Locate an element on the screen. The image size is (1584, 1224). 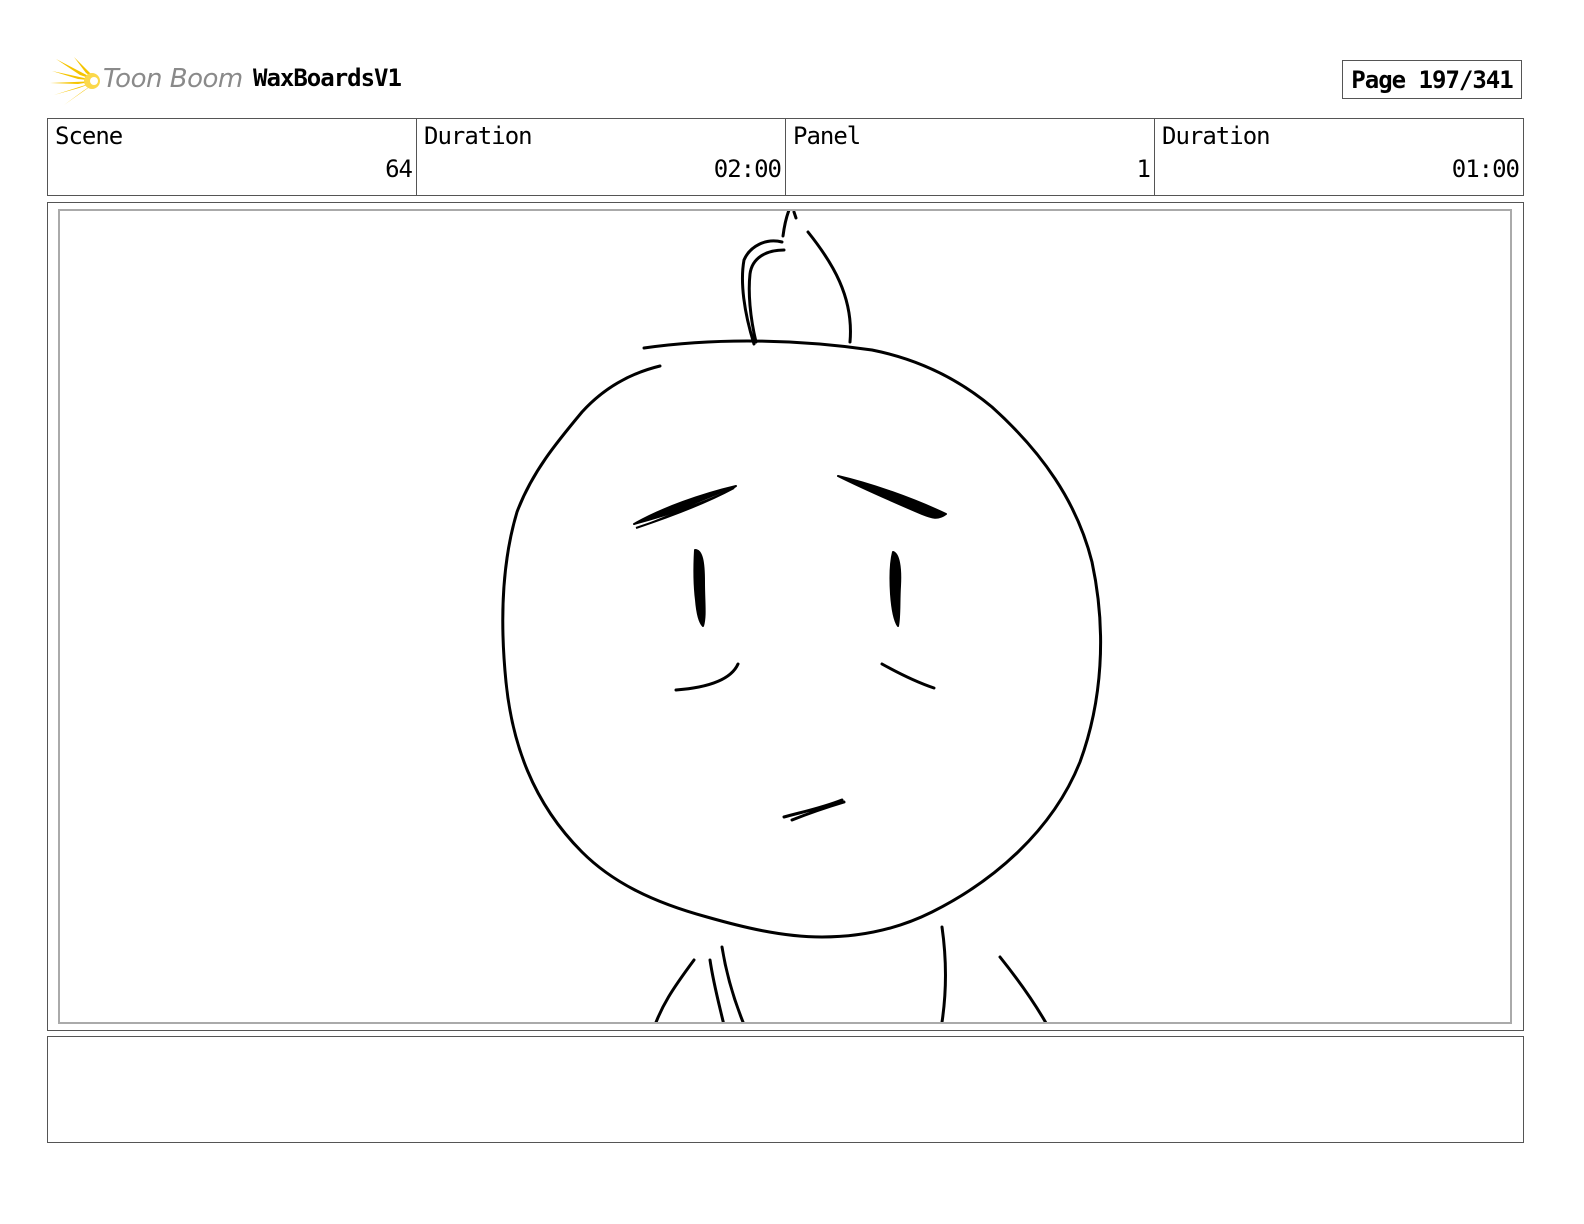
panel-duration-label: Duration is located at coordinates (1216, 136).